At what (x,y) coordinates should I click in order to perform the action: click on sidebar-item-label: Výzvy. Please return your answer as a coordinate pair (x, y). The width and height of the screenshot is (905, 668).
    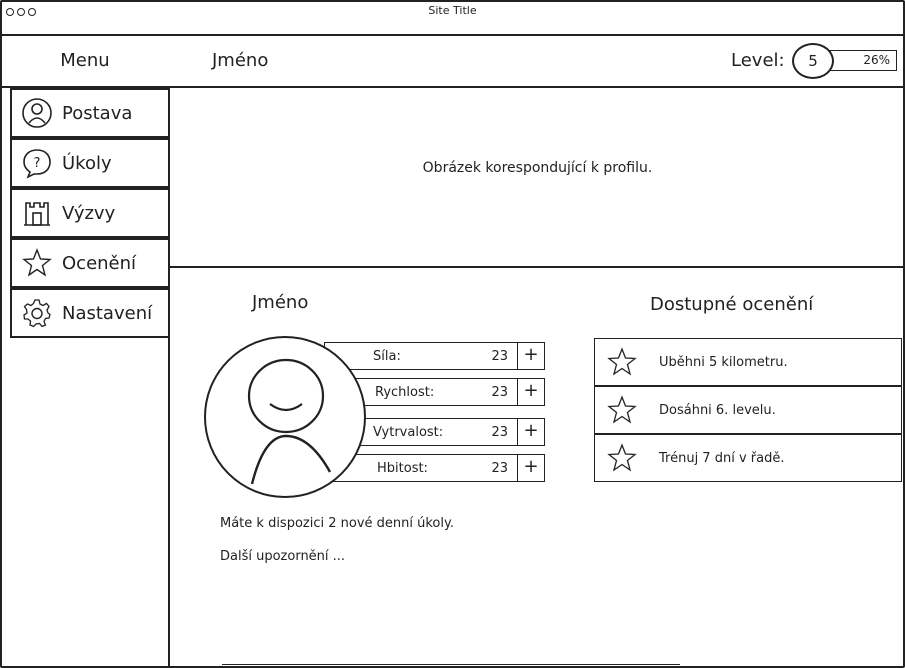
    Looking at the image, I should click on (89, 213).